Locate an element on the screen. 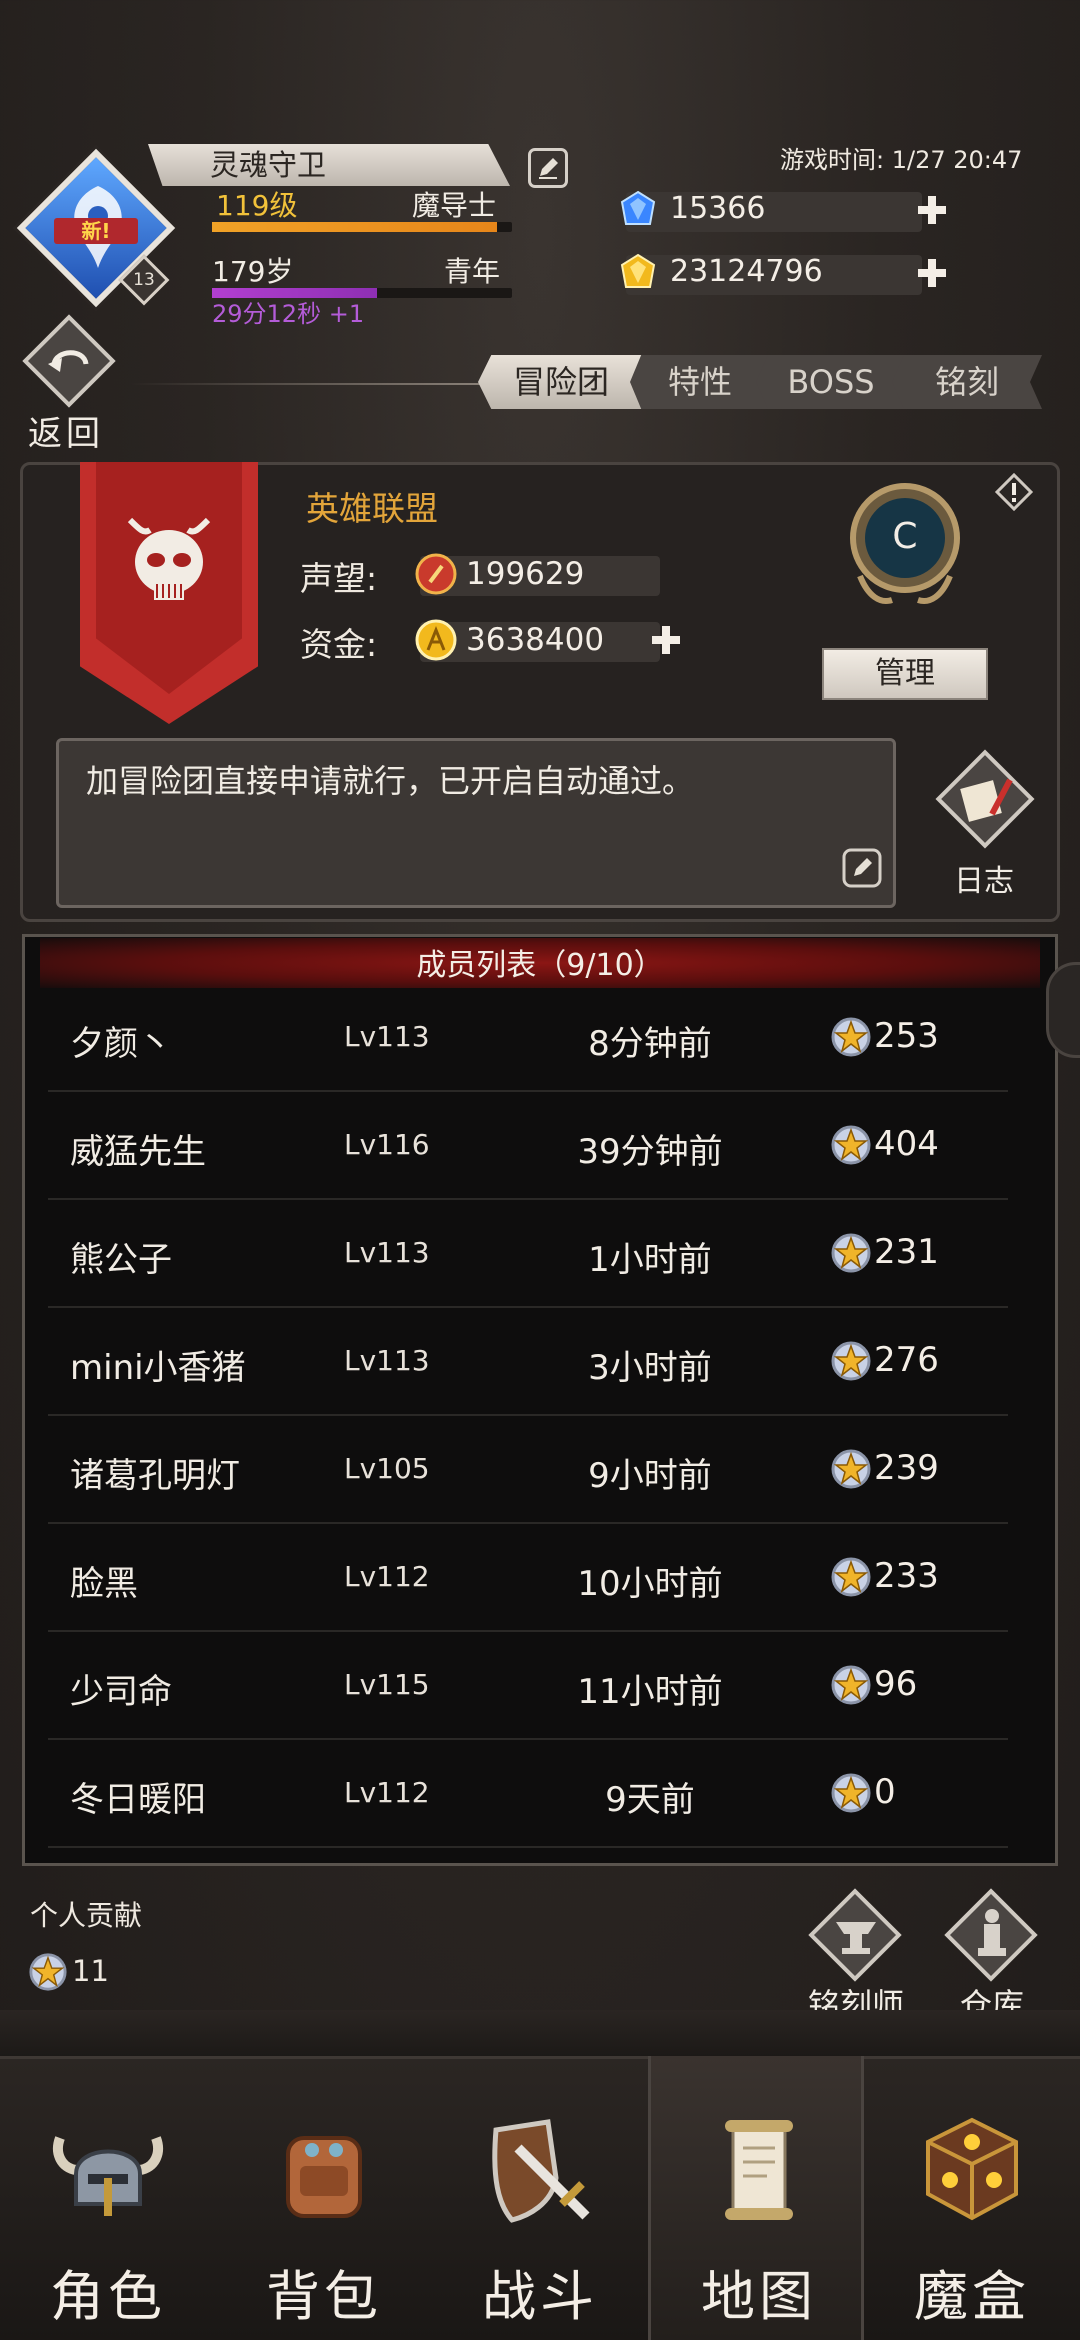  member-name: mini小香猪 is located at coordinates (158, 1368).